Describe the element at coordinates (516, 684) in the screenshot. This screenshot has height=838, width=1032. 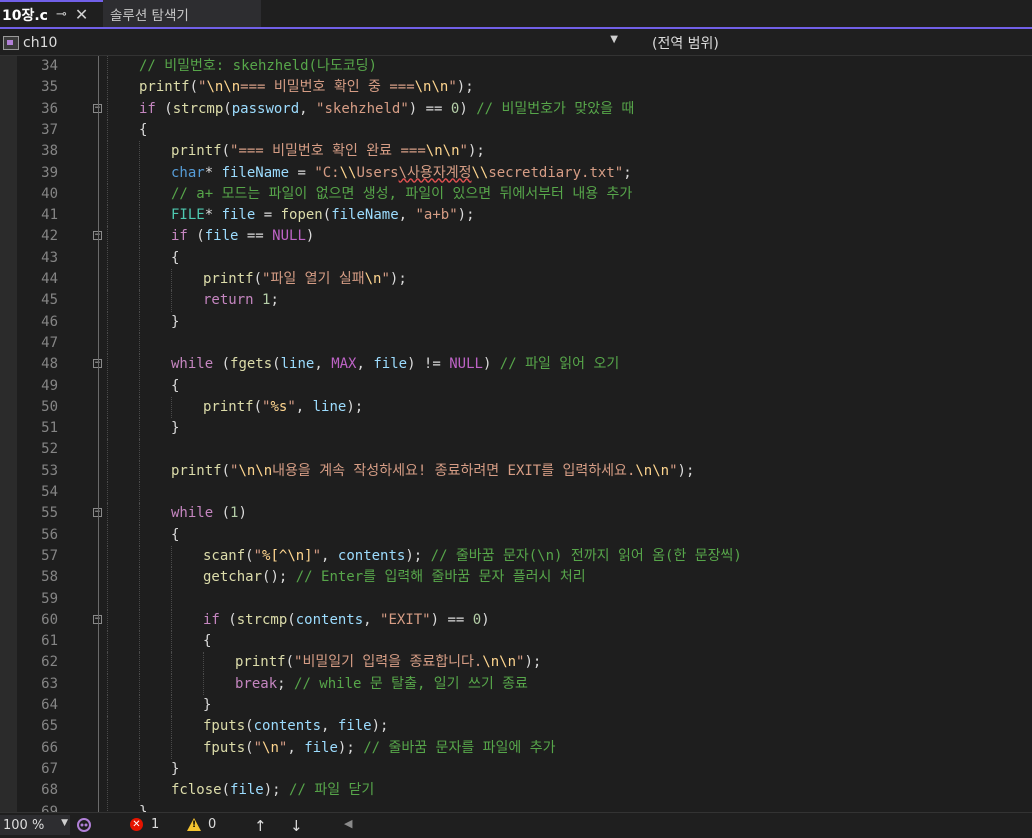
I see `code-line: 63 break; // while 문 탈출, 일기 쓰기 종료` at that location.